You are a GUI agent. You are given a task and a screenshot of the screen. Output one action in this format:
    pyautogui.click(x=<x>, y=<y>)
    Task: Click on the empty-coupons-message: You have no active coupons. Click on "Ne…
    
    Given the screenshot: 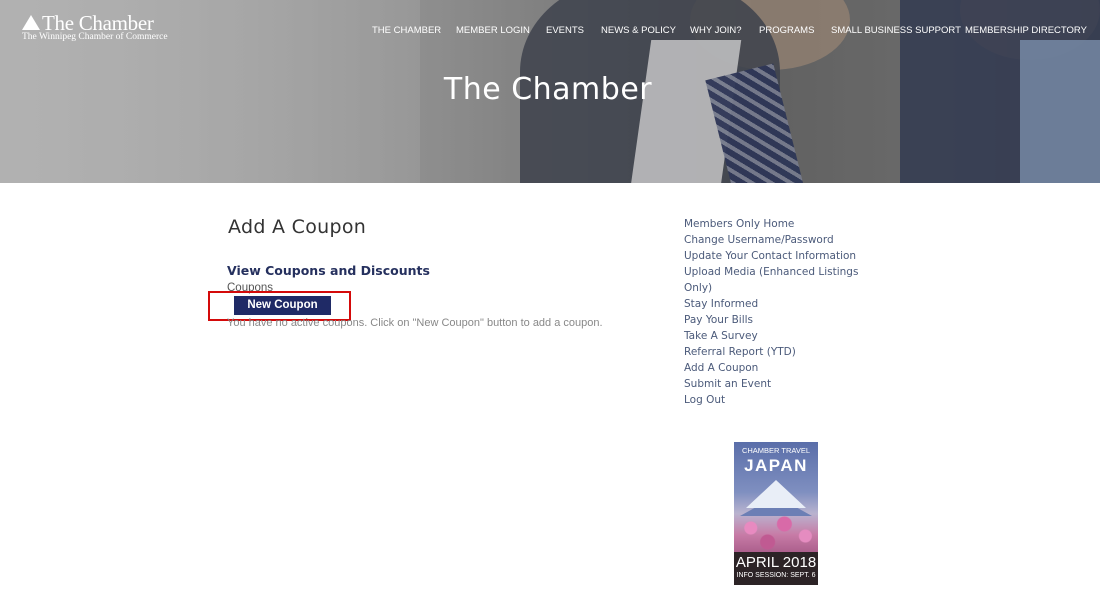 What is the action you would take?
    pyautogui.click(x=415, y=323)
    